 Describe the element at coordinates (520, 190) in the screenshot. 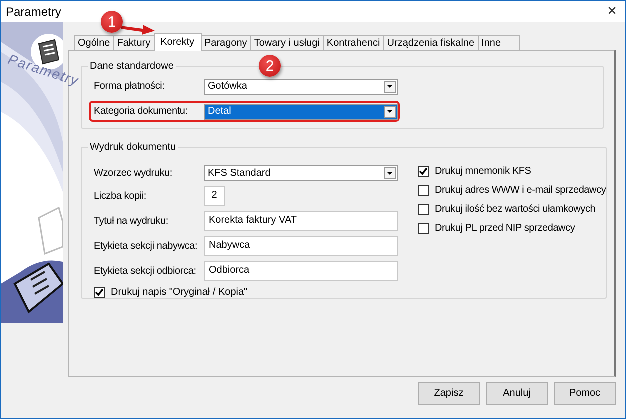

I see `checkbox-label: Drukuj adres WWW i e-mail sprzedawcy` at that location.